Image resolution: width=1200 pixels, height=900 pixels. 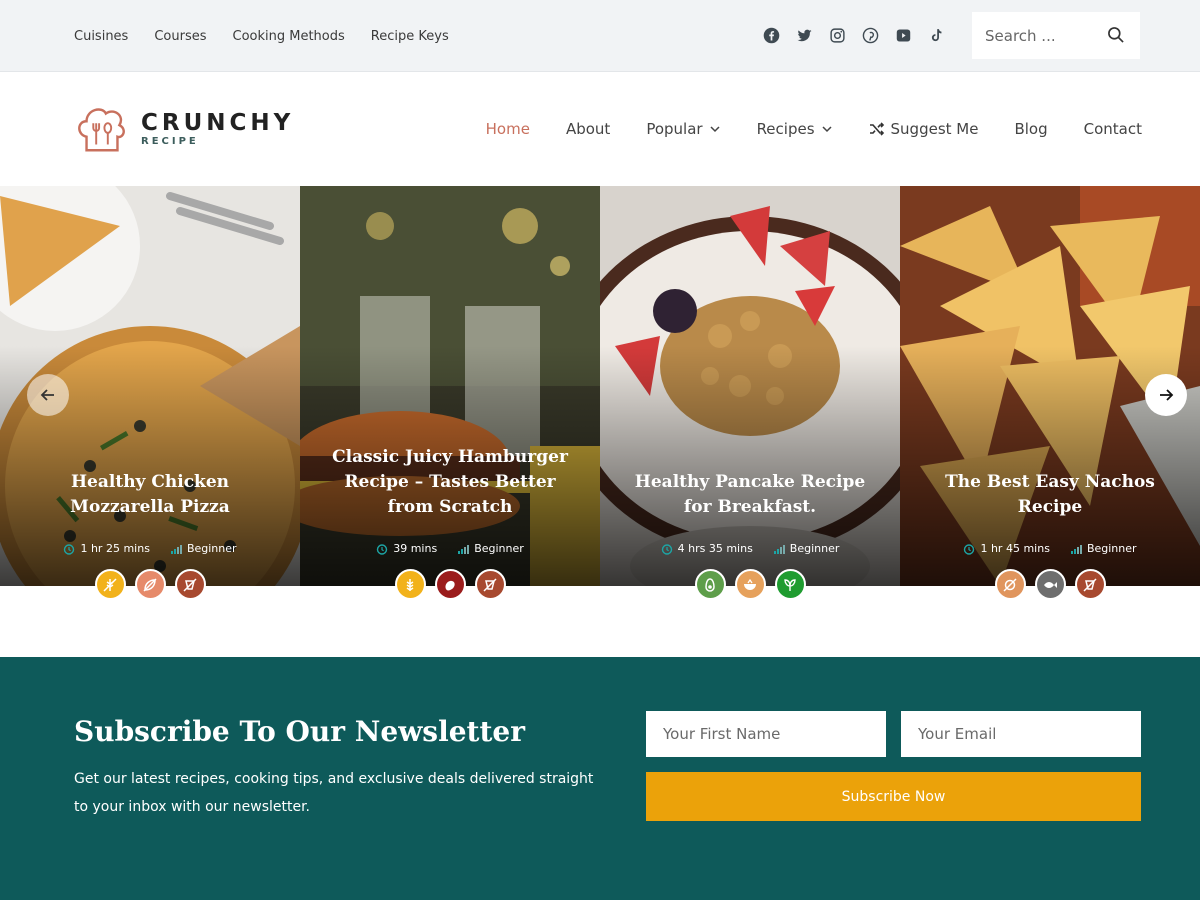 I want to click on slider-prev-button, so click(x=48, y=395).